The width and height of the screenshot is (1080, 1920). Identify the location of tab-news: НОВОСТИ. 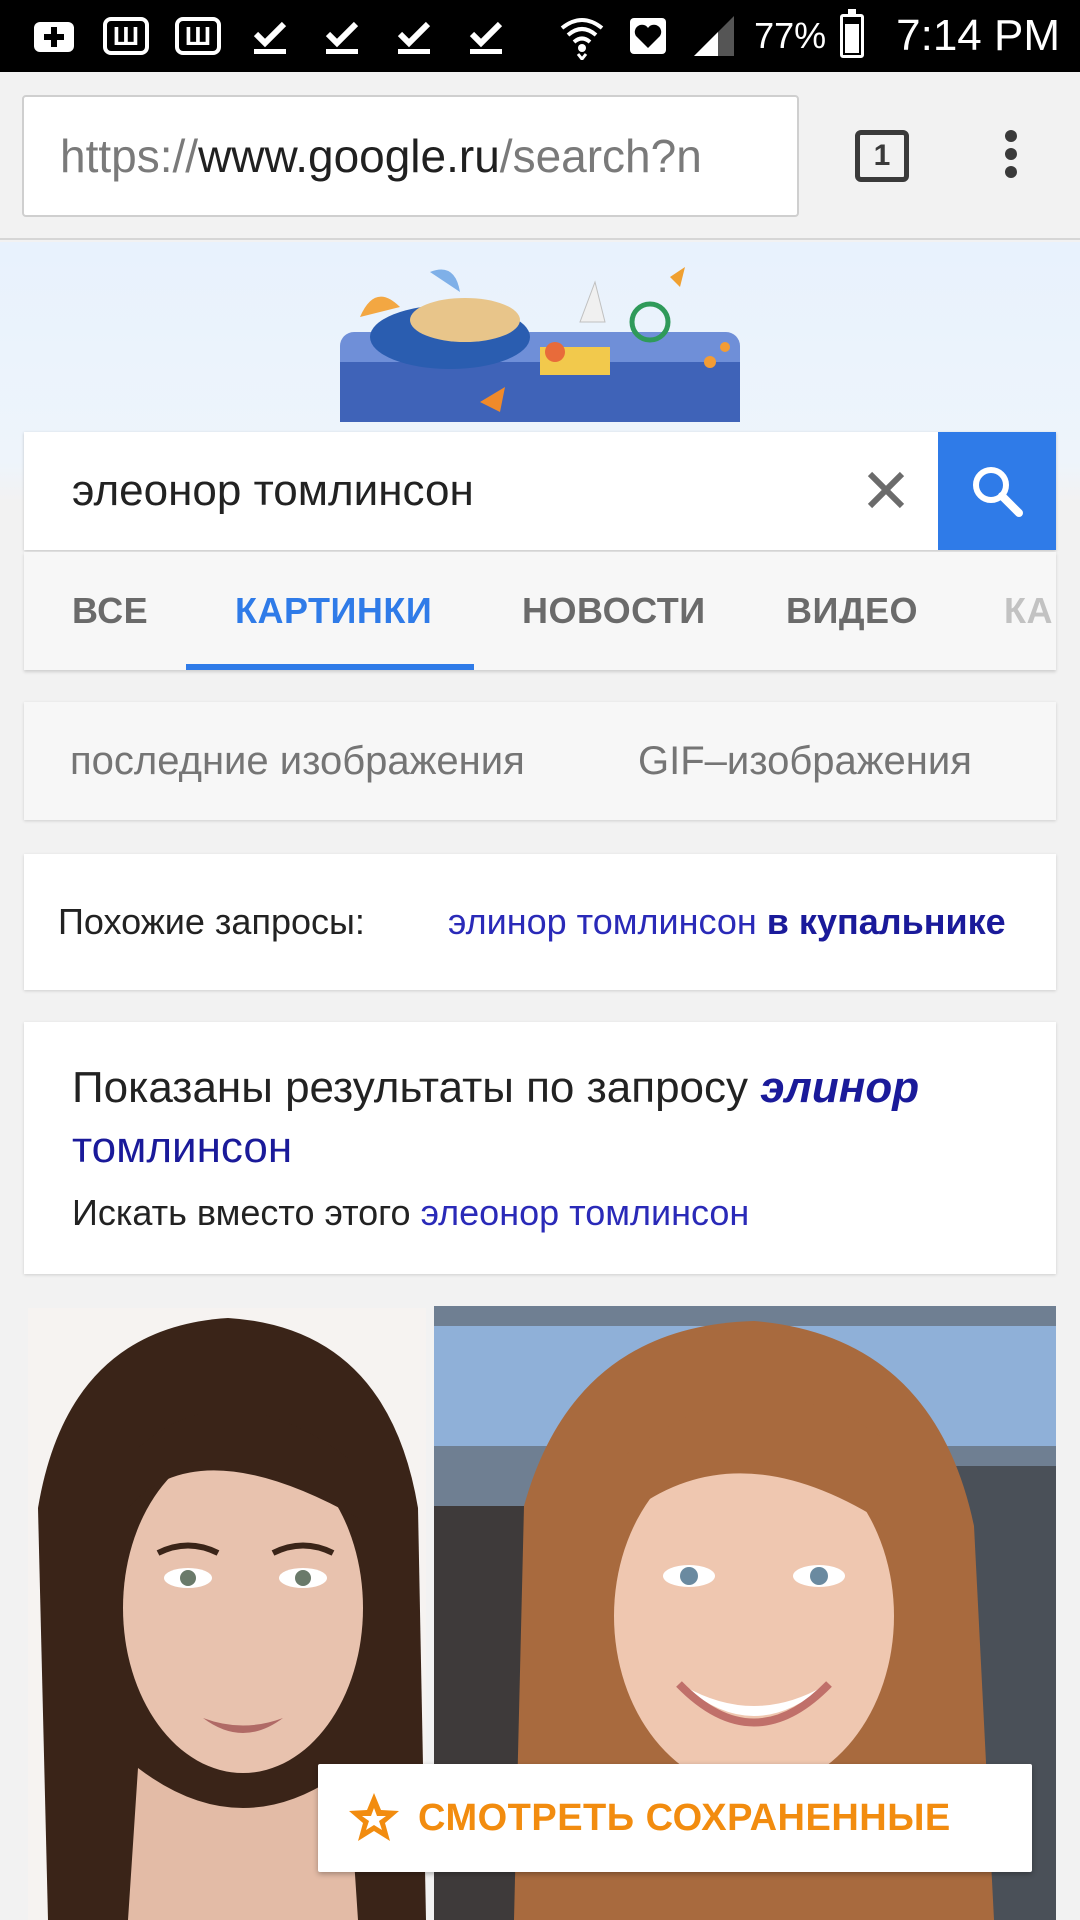
(614, 611).